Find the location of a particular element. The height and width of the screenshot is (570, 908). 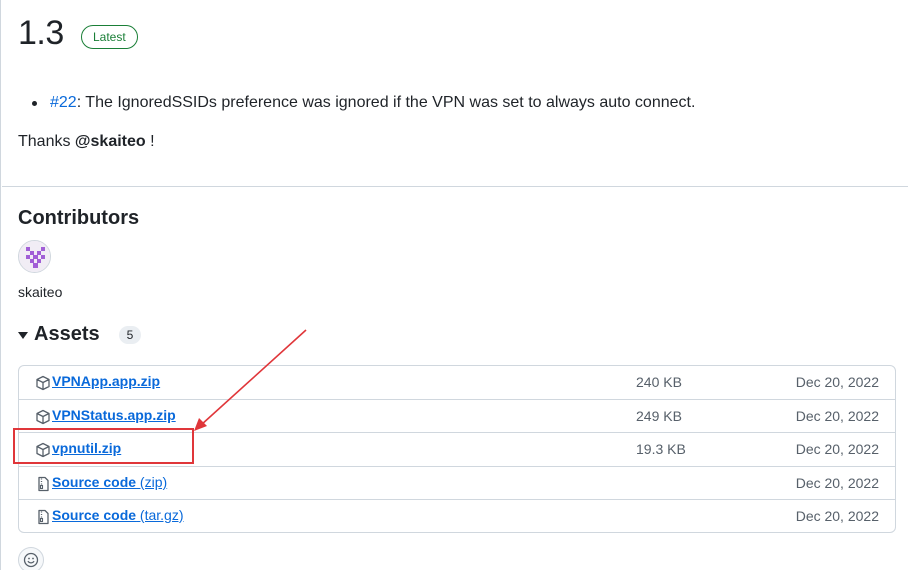

asset-link: Source code (tar.gz) is located at coordinates (118, 515).